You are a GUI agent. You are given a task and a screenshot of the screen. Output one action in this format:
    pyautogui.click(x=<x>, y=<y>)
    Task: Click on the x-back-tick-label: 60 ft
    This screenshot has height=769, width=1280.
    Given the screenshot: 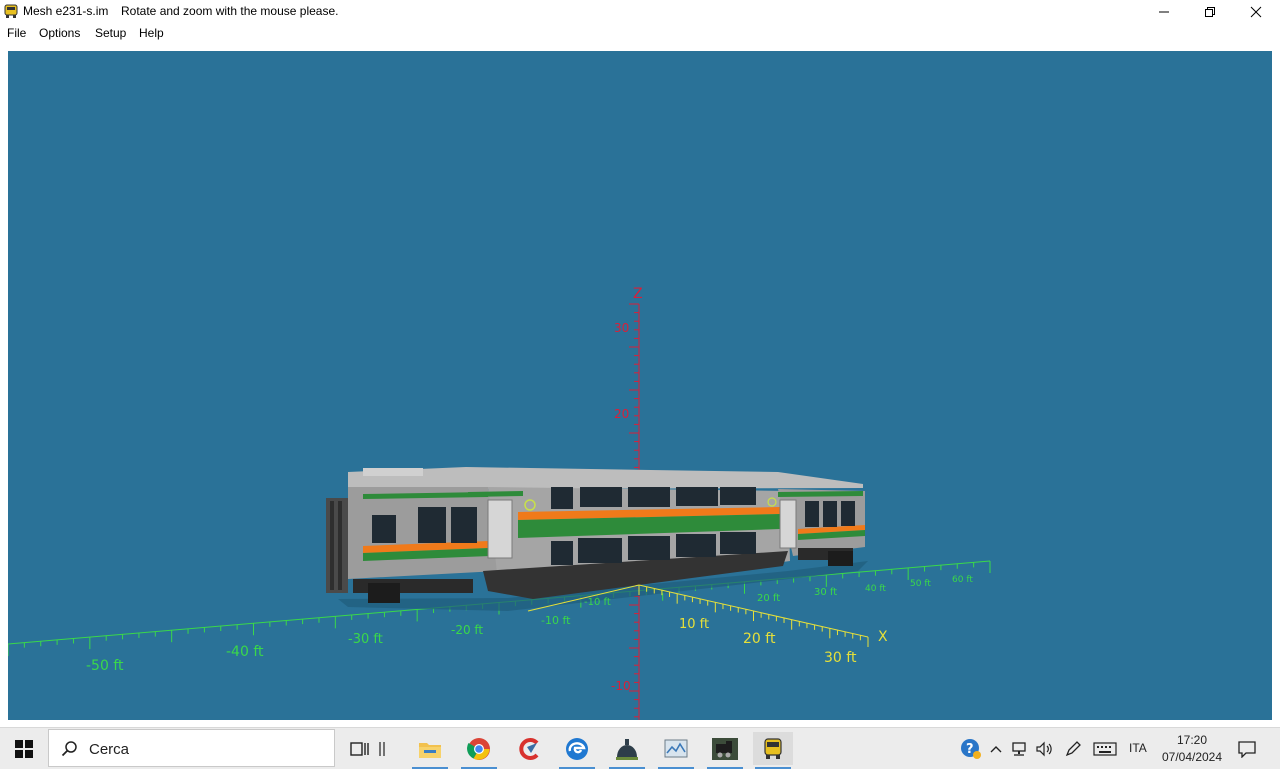 What is the action you would take?
    pyautogui.click(x=962, y=580)
    